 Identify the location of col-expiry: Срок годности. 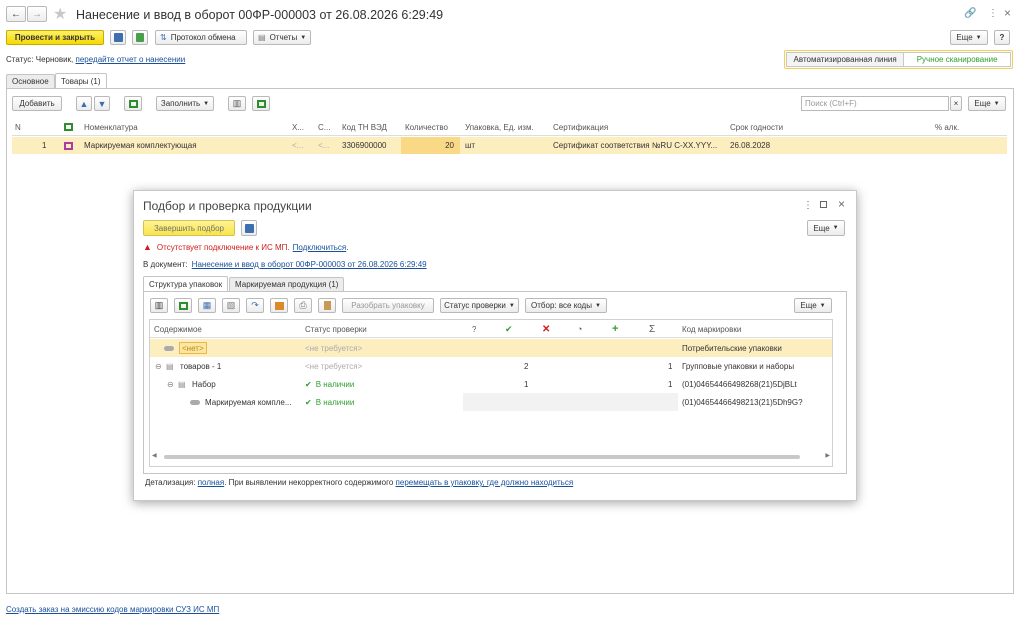
(756, 127).